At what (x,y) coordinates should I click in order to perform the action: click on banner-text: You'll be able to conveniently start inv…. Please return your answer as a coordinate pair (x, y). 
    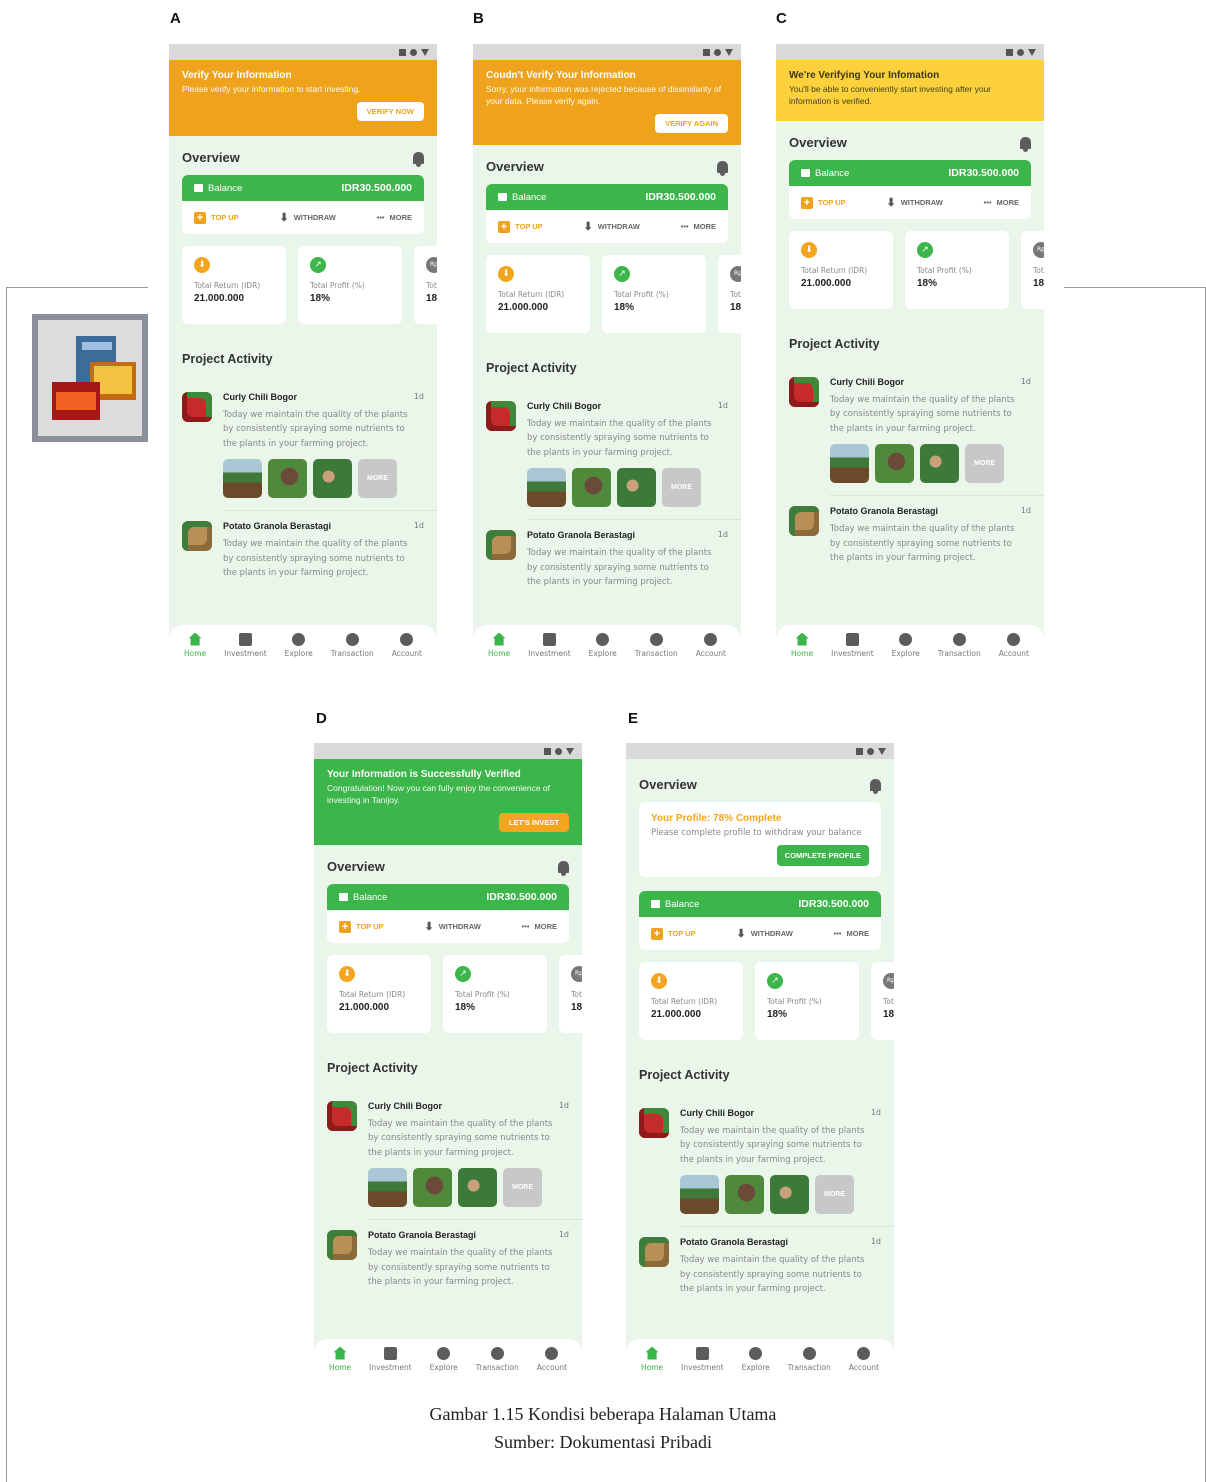
    Looking at the image, I should click on (890, 95).